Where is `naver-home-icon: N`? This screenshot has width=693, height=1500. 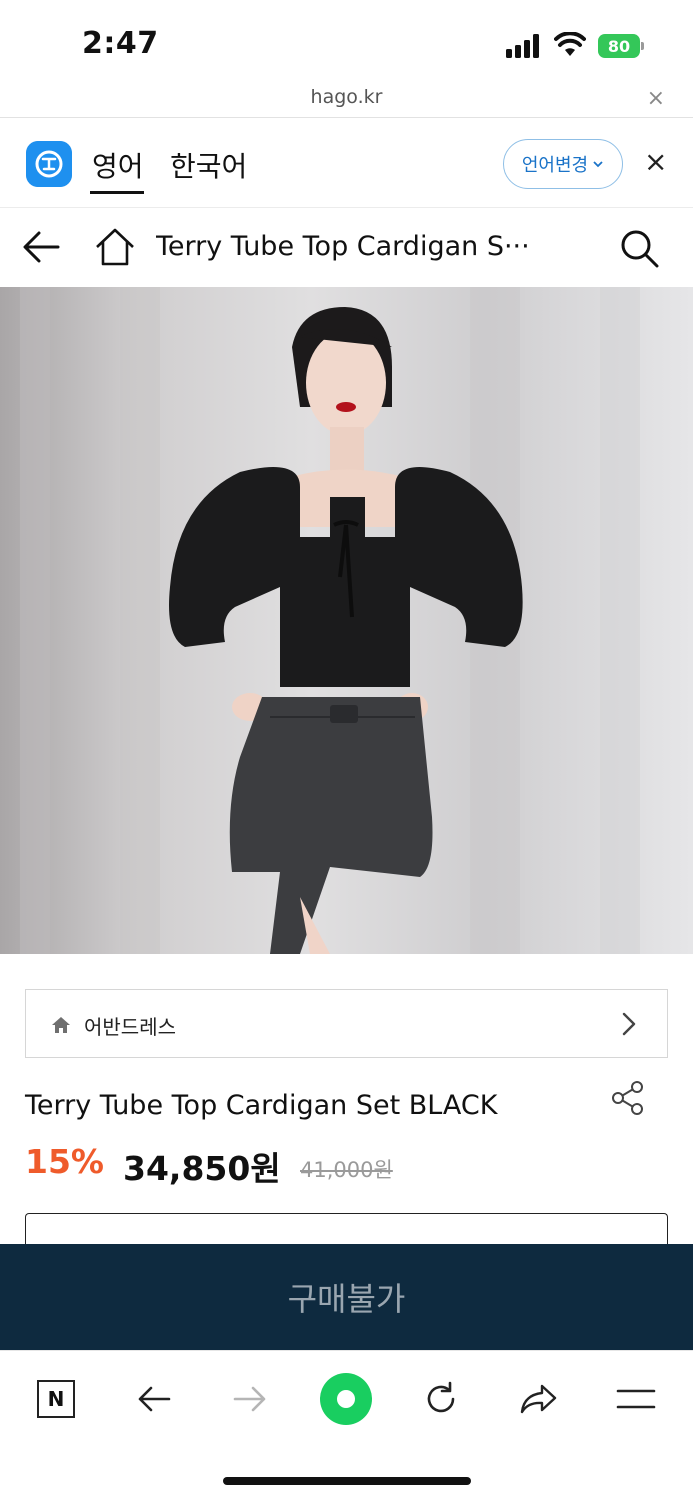 naver-home-icon: N is located at coordinates (56, 1399).